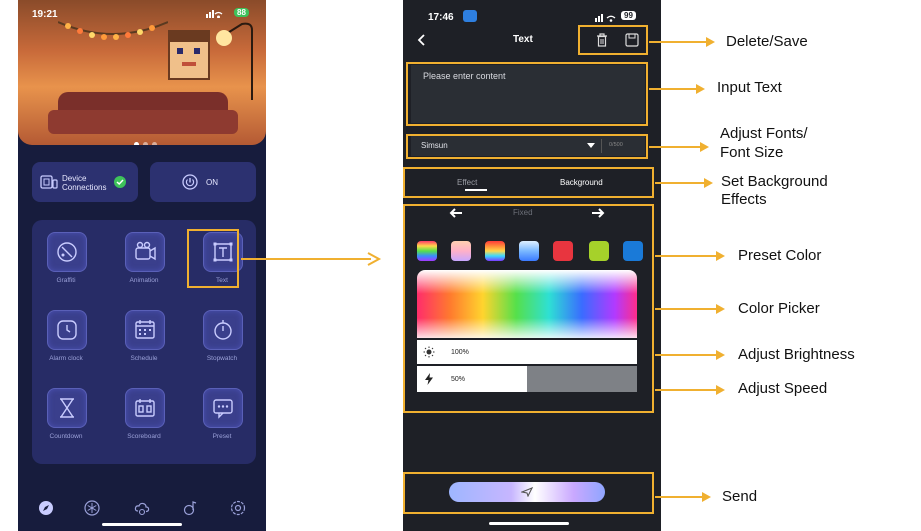  What do you see at coordinates (752, 152) in the screenshot?
I see `adjust-fonts-label-line2: Font Size` at bounding box center [752, 152].